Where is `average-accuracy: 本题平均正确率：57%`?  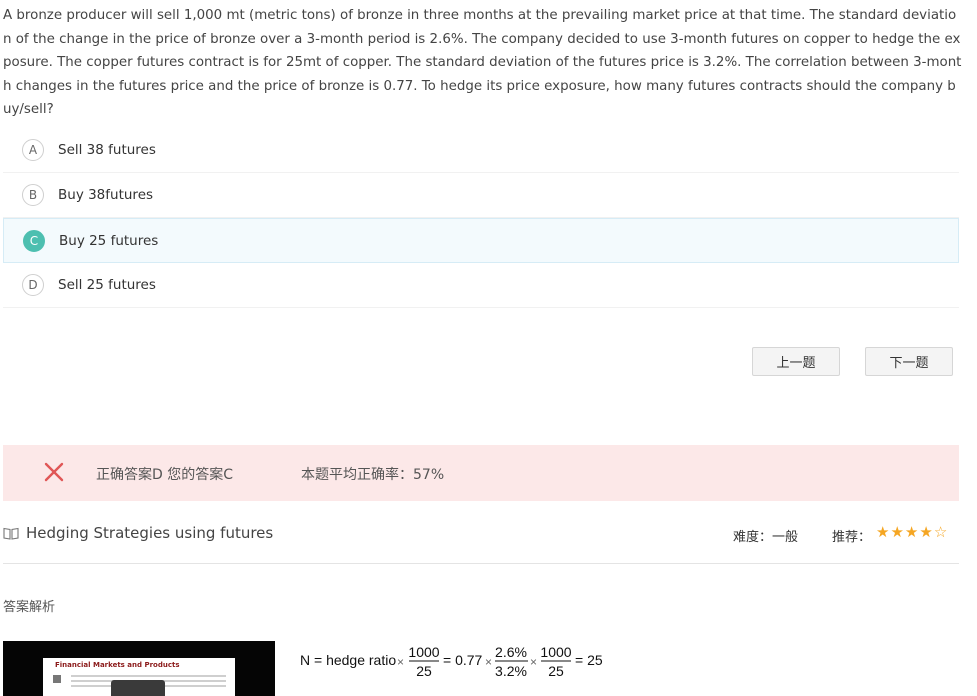
average-accuracy: 本题平均正确率：57% is located at coordinates (373, 475).